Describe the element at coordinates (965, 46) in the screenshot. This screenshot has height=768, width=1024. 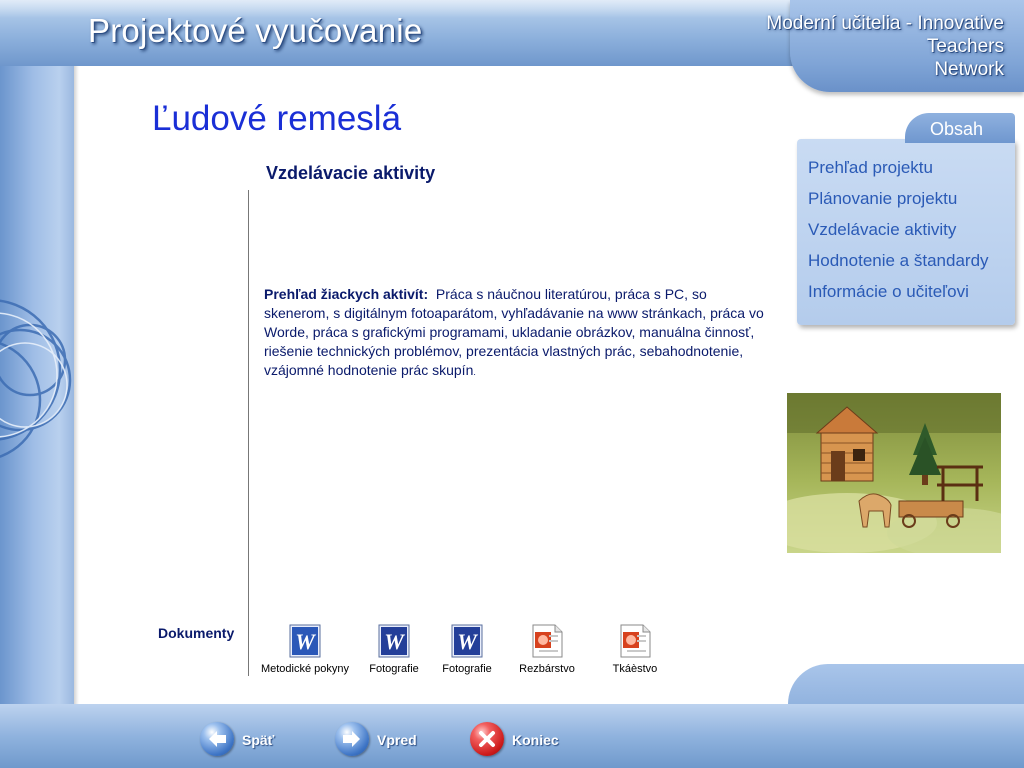
I see `network-line-2: Teachers` at that location.